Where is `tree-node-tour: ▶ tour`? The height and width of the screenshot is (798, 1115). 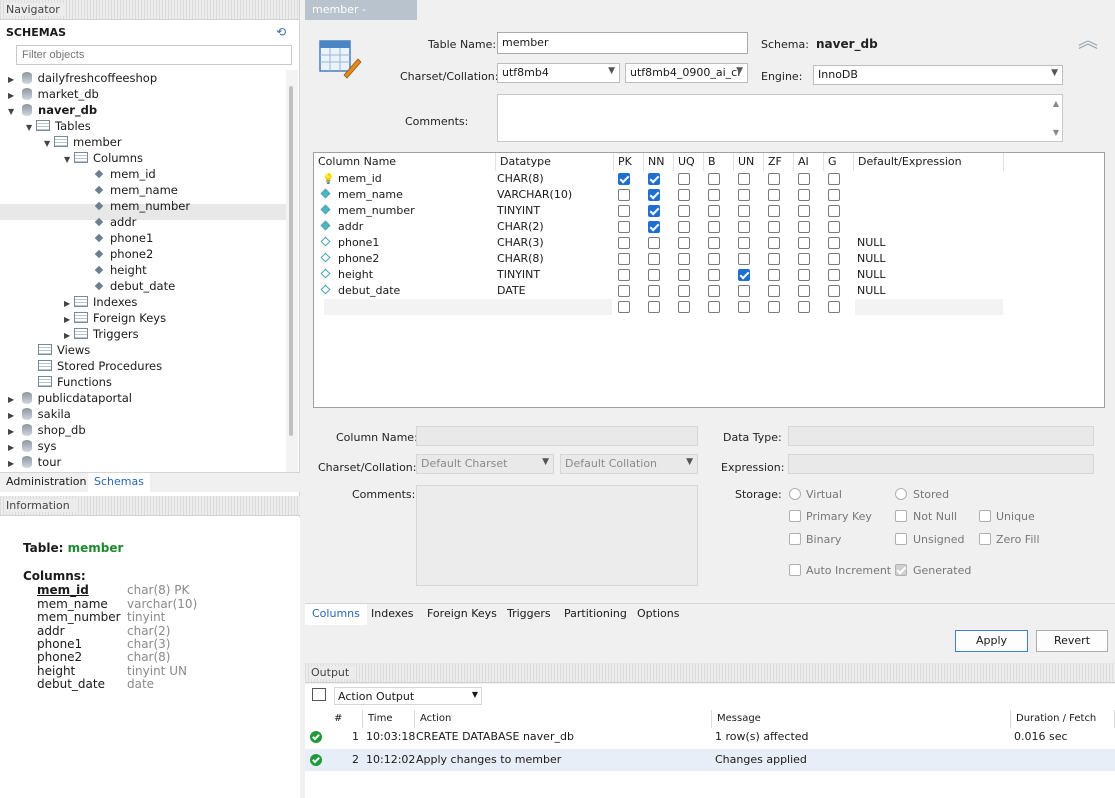 tree-node-tour: ▶ tour is located at coordinates (34, 462).